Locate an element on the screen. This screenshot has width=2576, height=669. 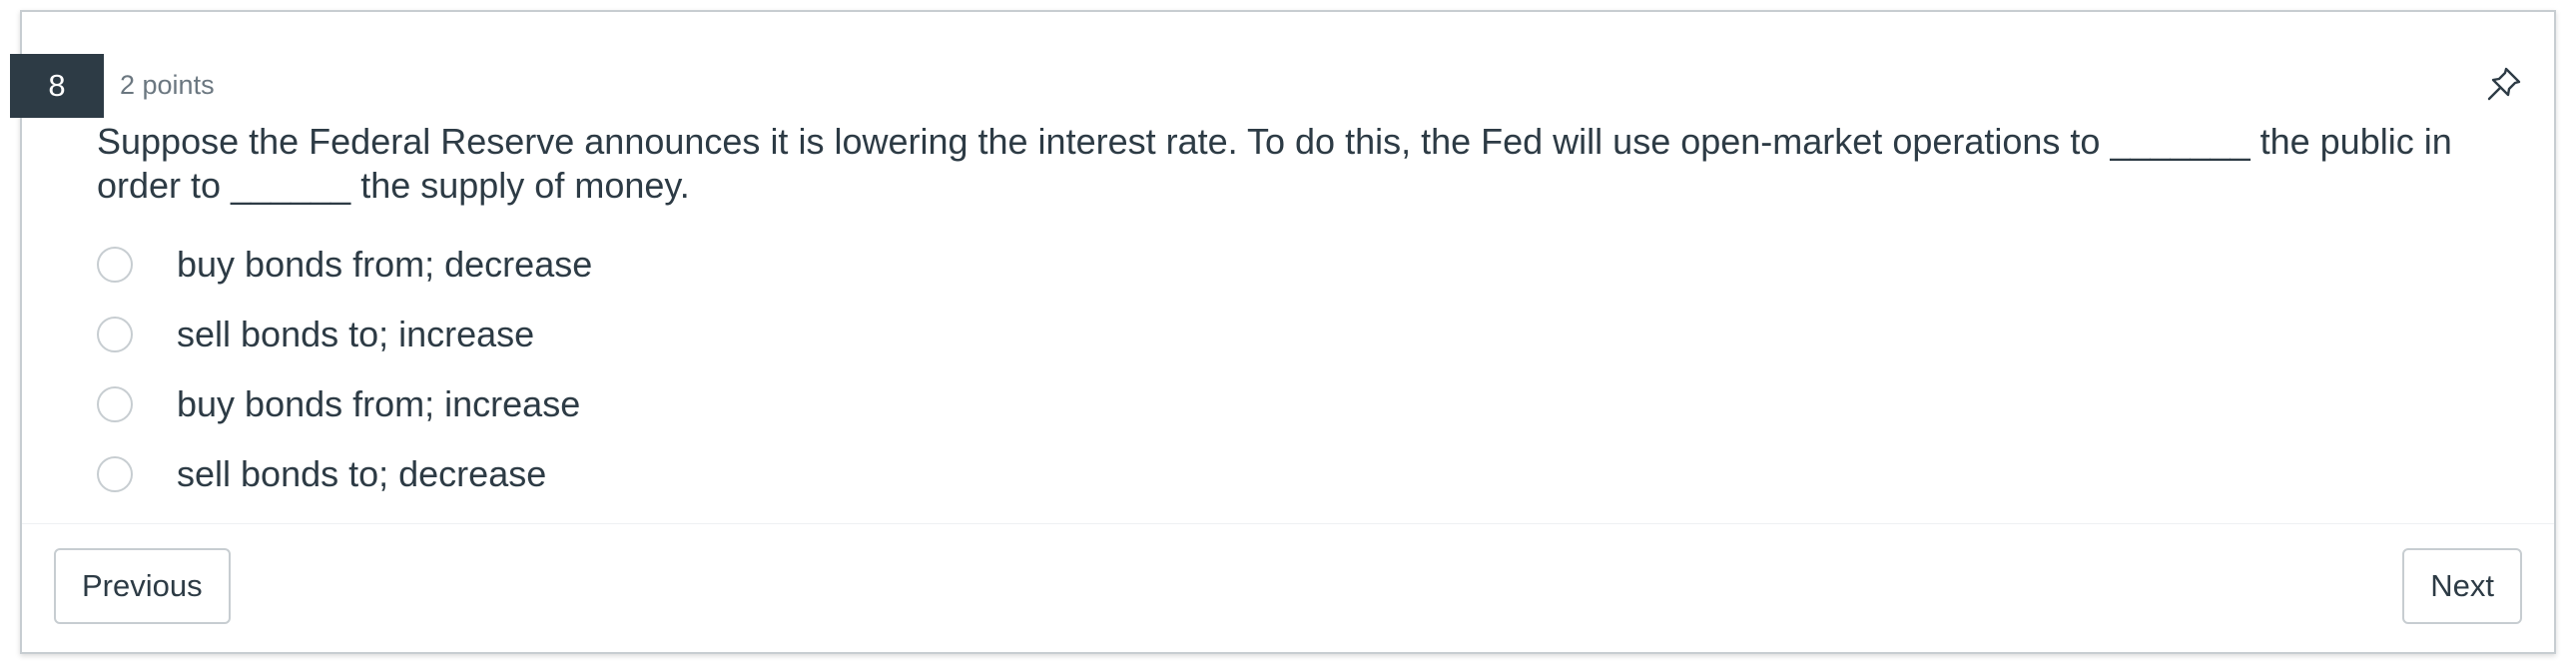
answer-option: buy bonds from; decrease is located at coordinates (344, 265).